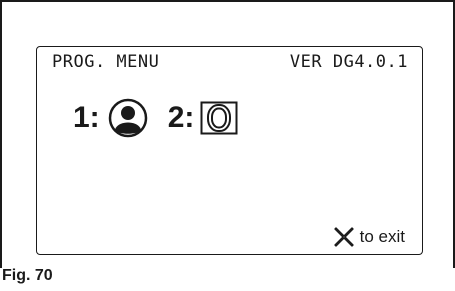  What do you see at coordinates (86, 117) in the screenshot?
I see `option-1-label: 1:` at bounding box center [86, 117].